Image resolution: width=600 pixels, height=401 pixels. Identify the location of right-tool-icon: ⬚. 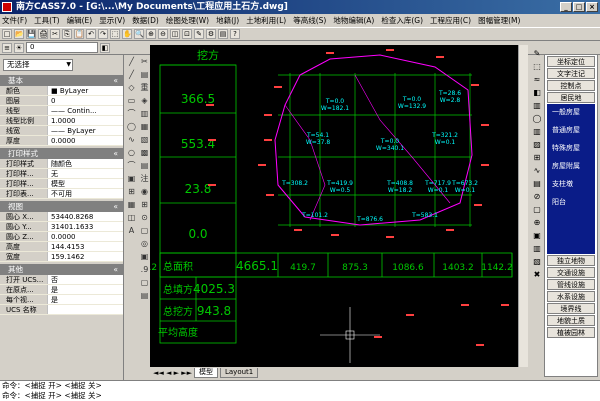
(537, 67).